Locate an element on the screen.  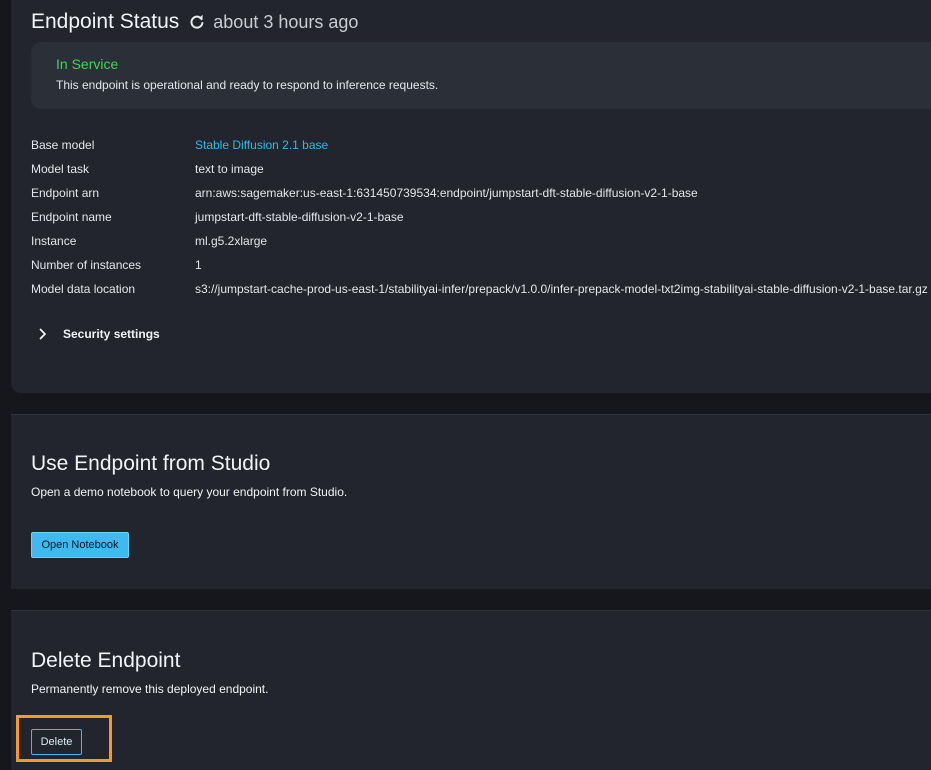
endpoint-status-title: Endpoint Status is located at coordinates (105, 21).